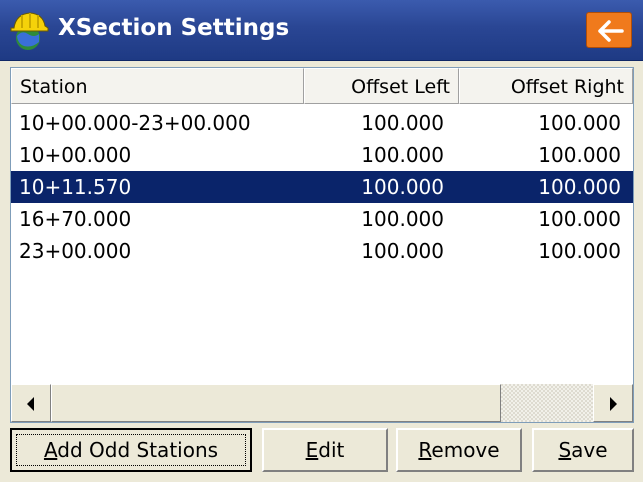  What do you see at coordinates (75, 155) in the screenshot?
I see `station-cell: 10+00.000` at bounding box center [75, 155].